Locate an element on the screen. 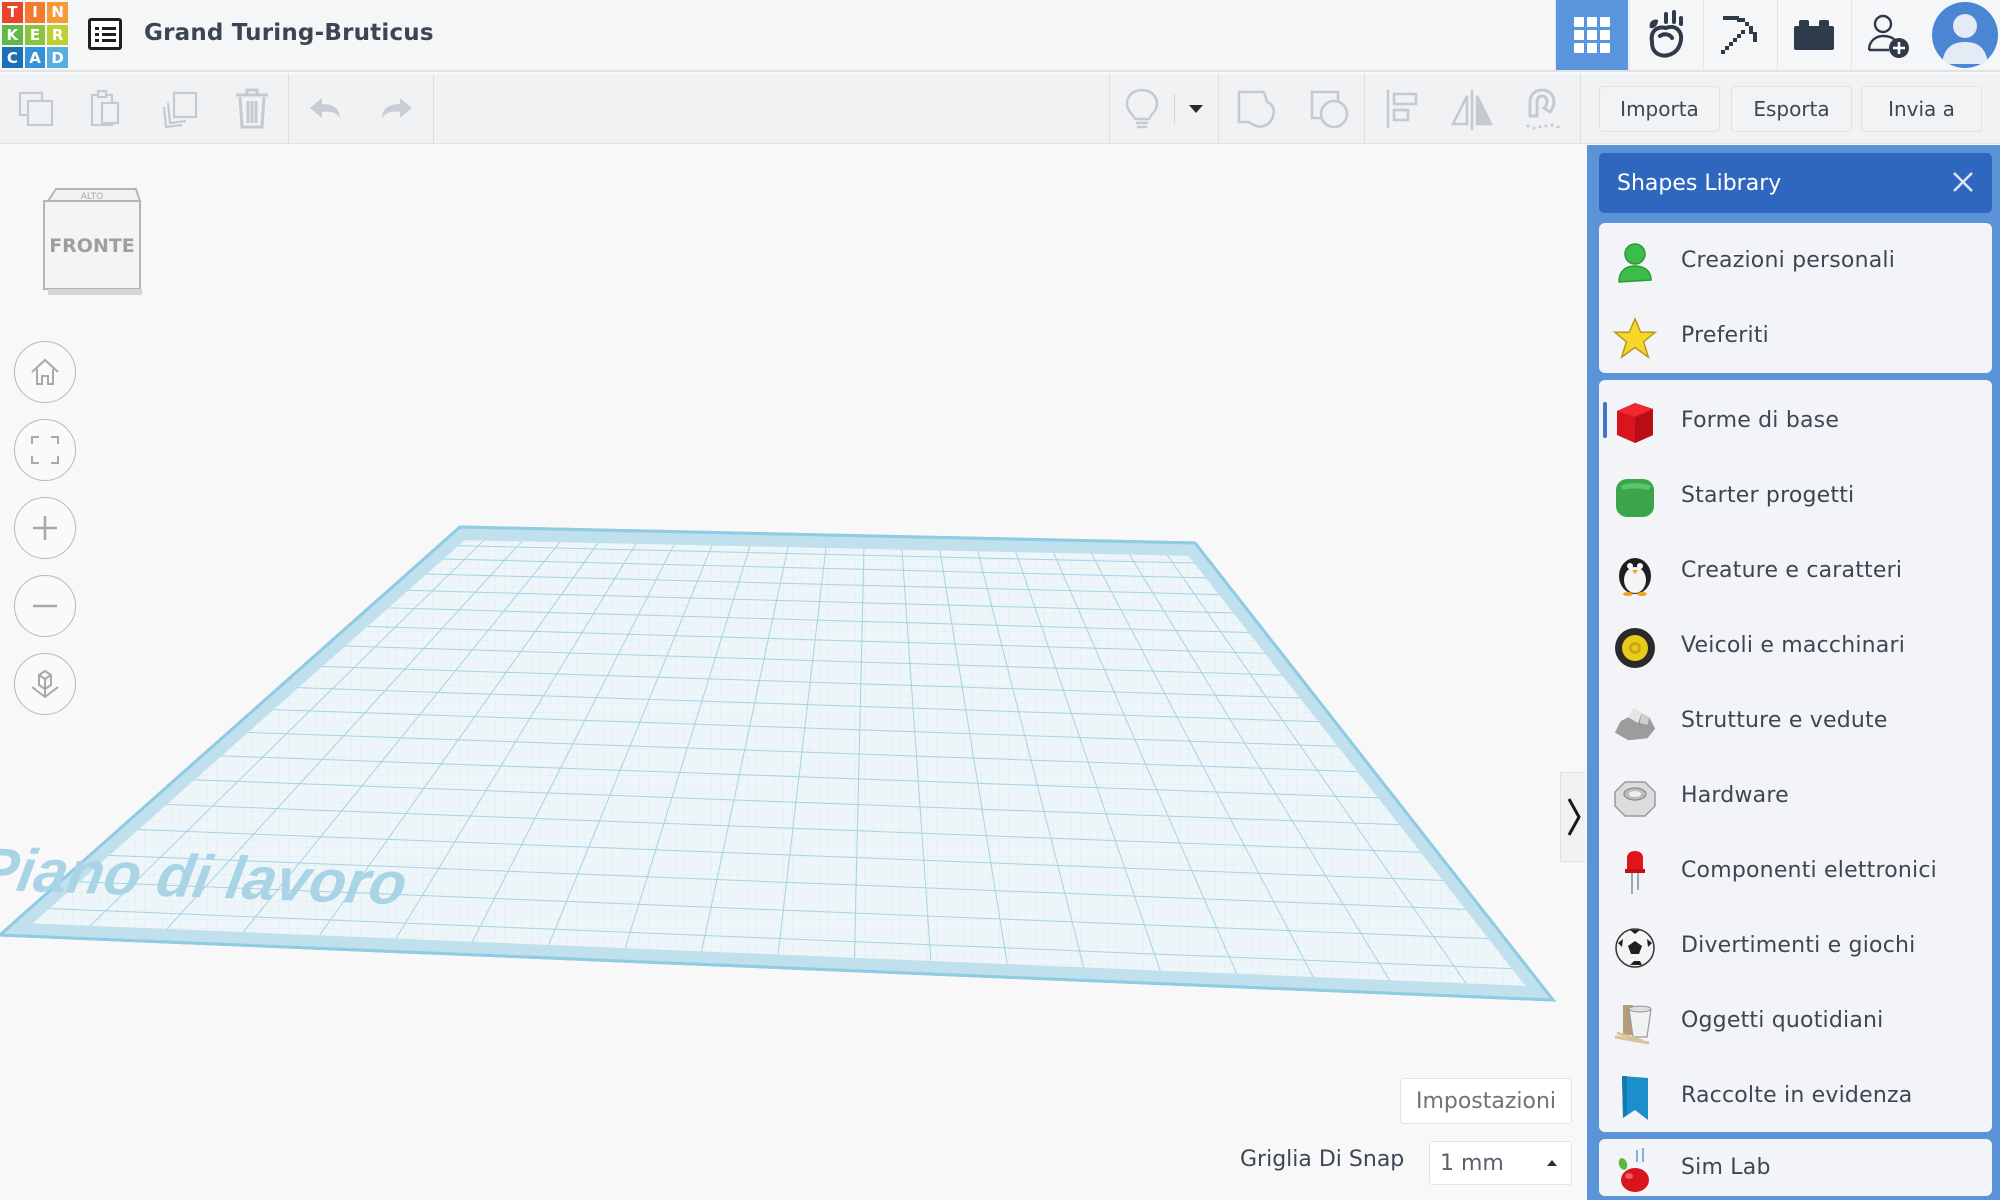 The width and height of the screenshot is (2000, 1200). shapes-category-vehicles: Veicoli e macchinari is located at coordinates (1795, 645).